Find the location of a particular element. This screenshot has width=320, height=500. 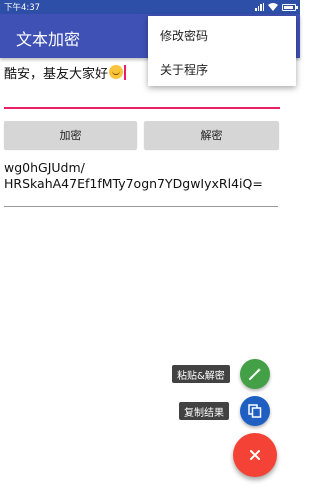

overflow-menu: 修改密码 关于程序 is located at coordinates (222, 51).